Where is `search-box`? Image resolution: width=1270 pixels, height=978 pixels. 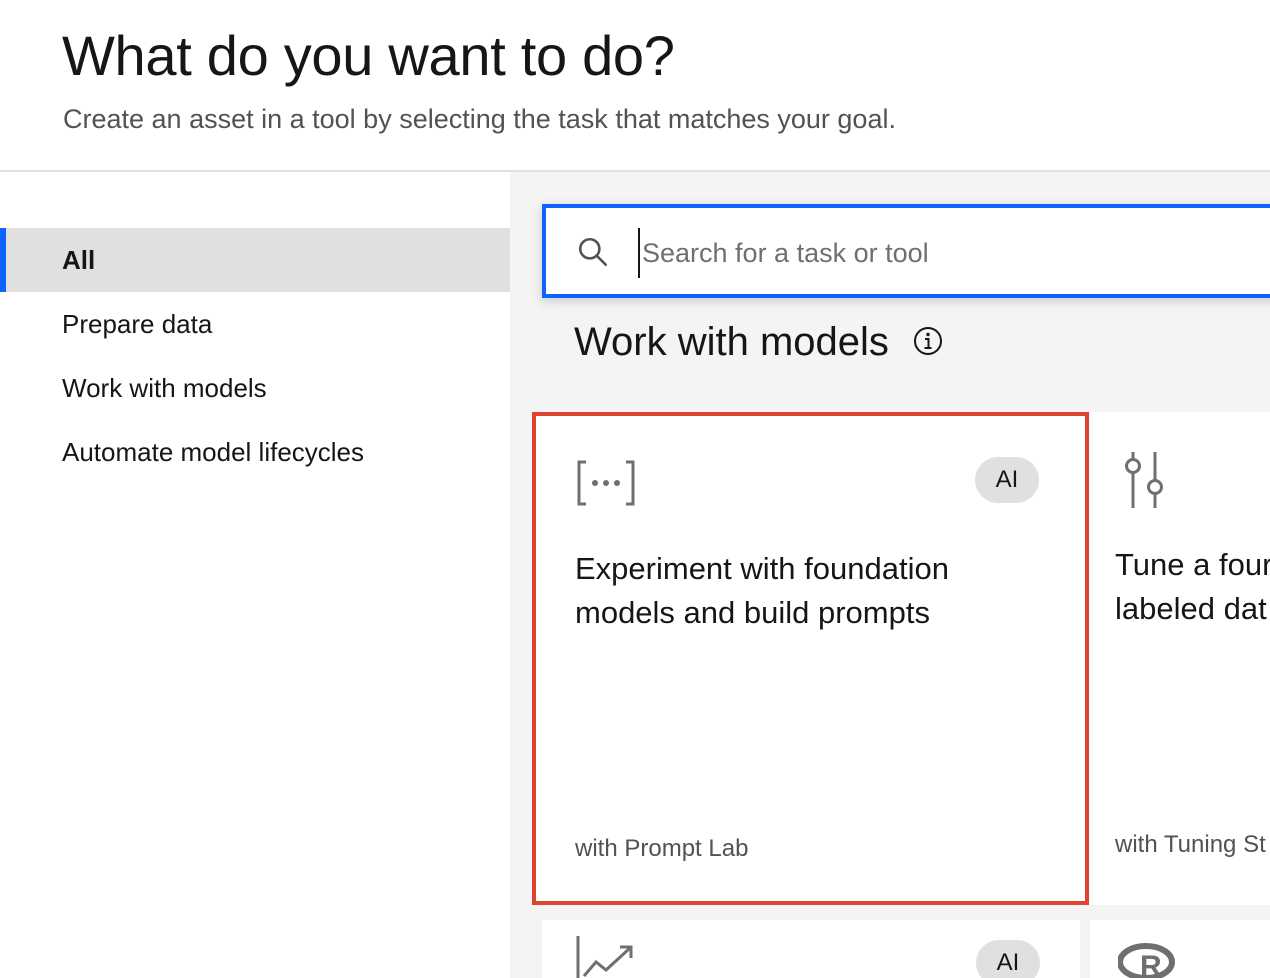
search-box is located at coordinates (906, 251).